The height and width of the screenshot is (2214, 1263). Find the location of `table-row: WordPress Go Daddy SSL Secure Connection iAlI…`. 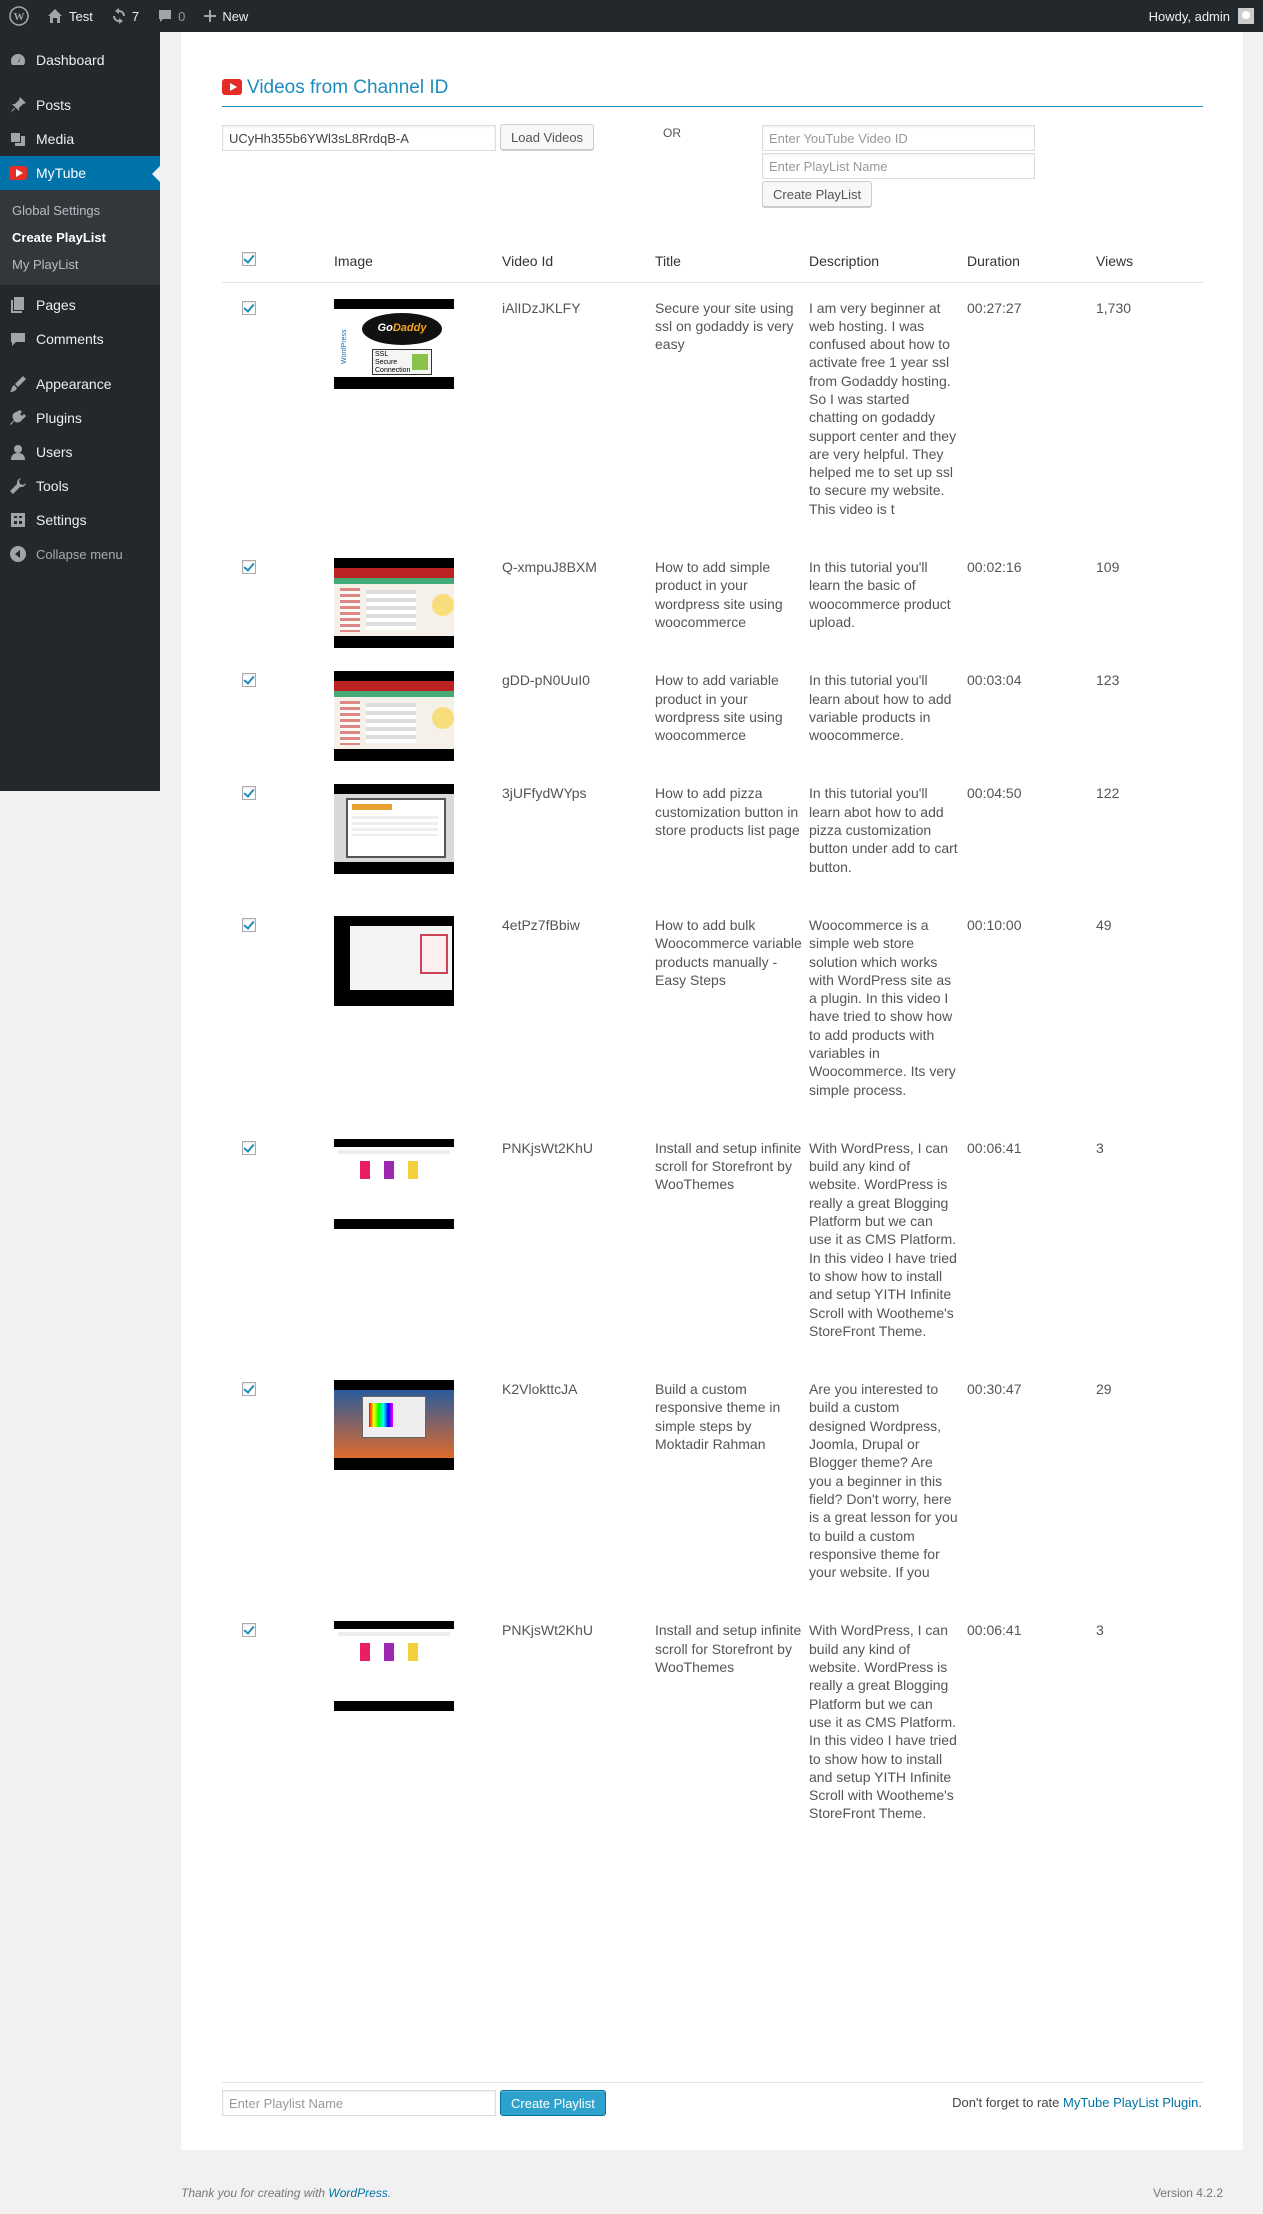

table-row: WordPress Go Daddy SSL Secure Connection iAlI… is located at coordinates (712, 412).